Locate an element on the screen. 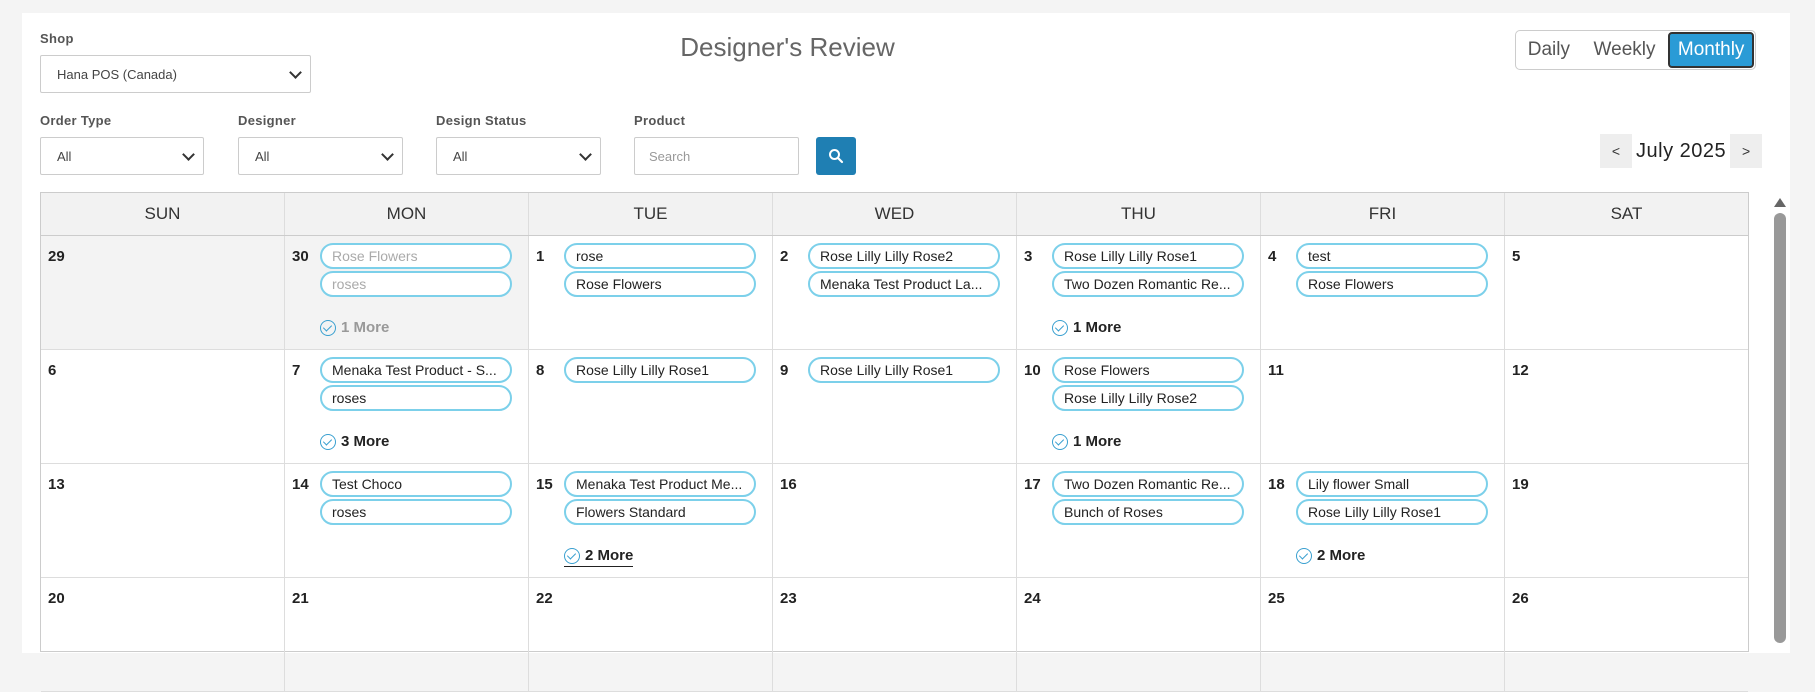 The width and height of the screenshot is (1815, 692). calendar-day-cell: 1 rose Rose Flowers is located at coordinates (650, 292).